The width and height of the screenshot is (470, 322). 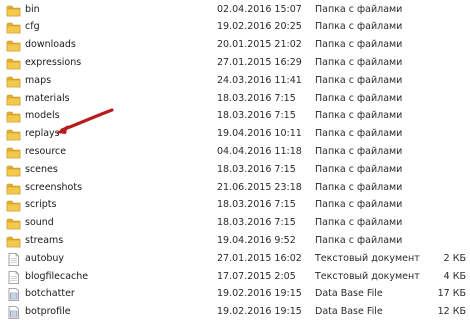 I want to click on file-row: sound 18.03.2016 7:15 Папка с файлами, so click(x=235, y=224).